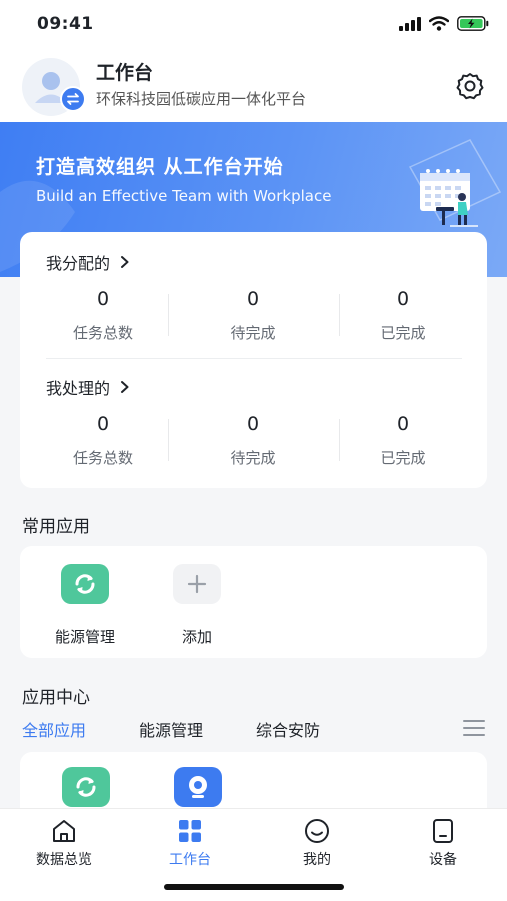 The image size is (507, 901). What do you see at coordinates (410, 23) in the screenshot?
I see `signal-icon` at bounding box center [410, 23].